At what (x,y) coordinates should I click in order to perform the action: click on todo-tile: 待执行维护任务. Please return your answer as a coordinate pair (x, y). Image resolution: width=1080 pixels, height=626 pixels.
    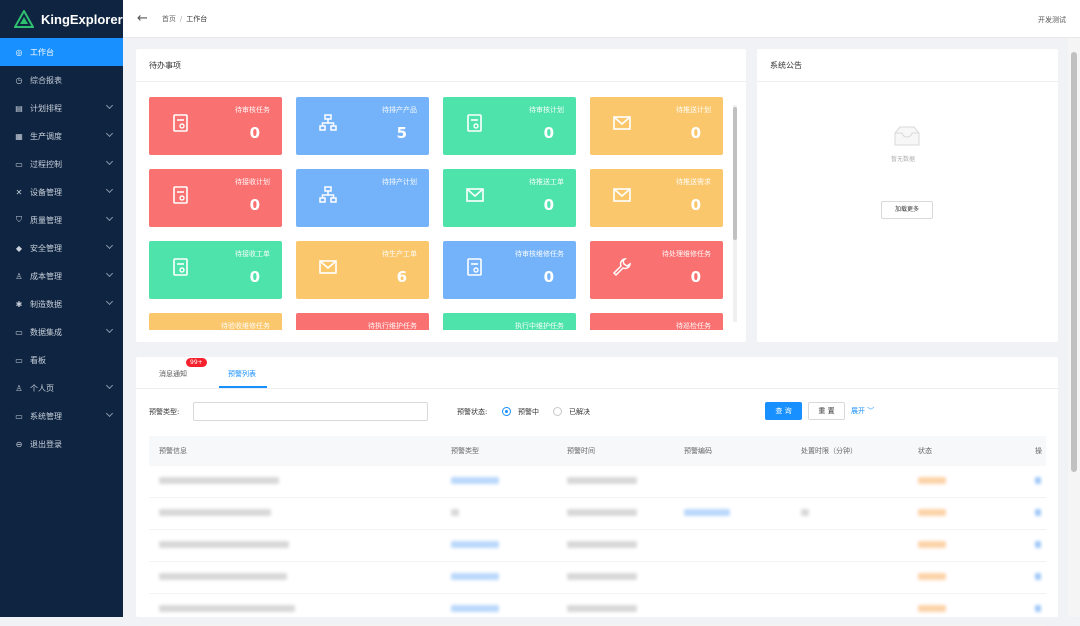
    Looking at the image, I should click on (362, 321).